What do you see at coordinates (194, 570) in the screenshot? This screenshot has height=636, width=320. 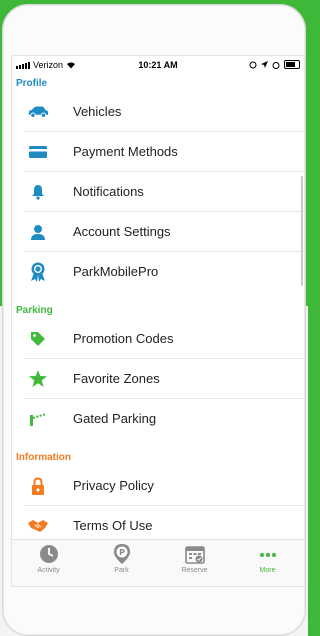 I see `tab-label: Reserve` at bounding box center [194, 570].